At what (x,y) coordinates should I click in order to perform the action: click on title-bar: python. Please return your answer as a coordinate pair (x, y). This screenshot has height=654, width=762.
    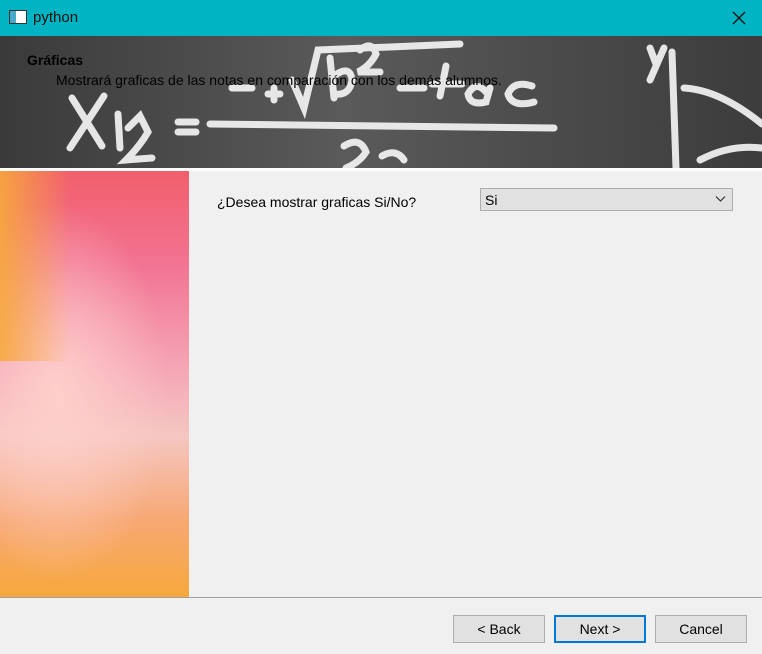
    Looking at the image, I should click on (381, 18).